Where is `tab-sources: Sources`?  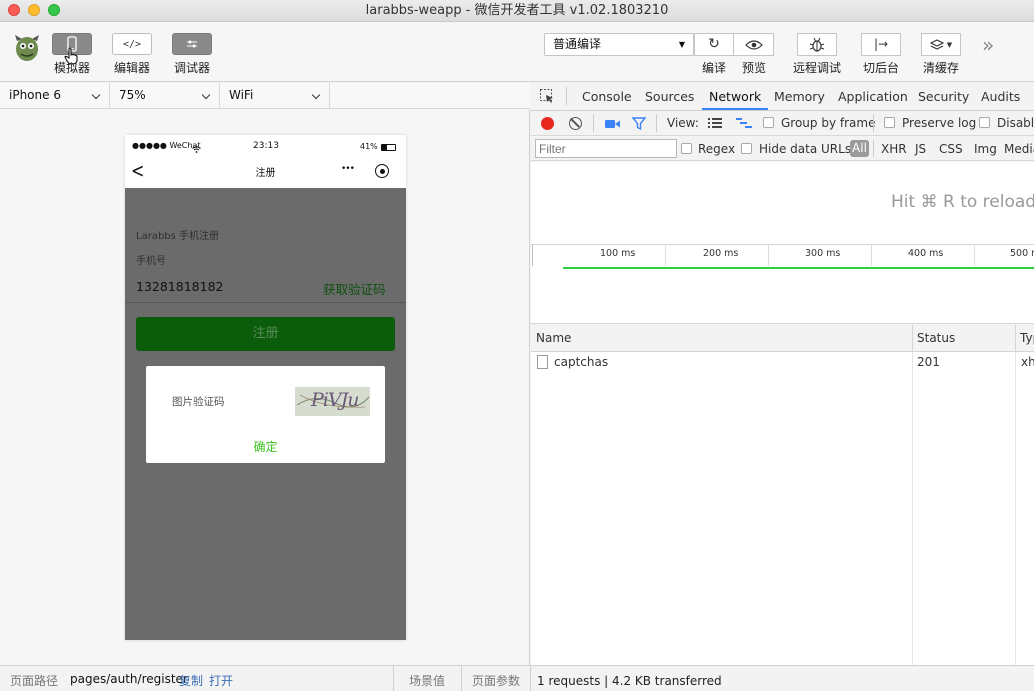 tab-sources: Sources is located at coordinates (669, 96).